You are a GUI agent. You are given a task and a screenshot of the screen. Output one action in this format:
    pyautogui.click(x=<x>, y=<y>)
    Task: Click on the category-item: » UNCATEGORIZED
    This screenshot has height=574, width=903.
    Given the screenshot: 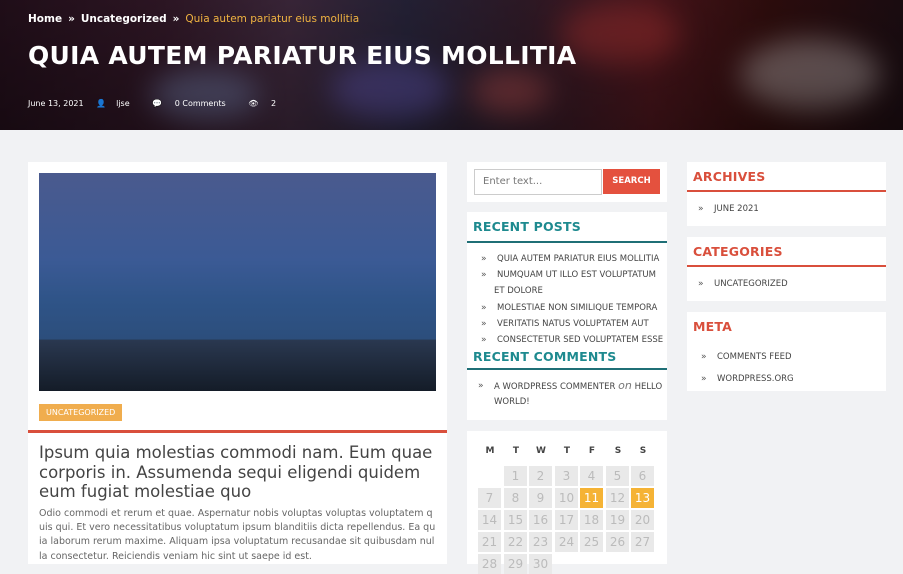 What is the action you would take?
    pyautogui.click(x=743, y=284)
    